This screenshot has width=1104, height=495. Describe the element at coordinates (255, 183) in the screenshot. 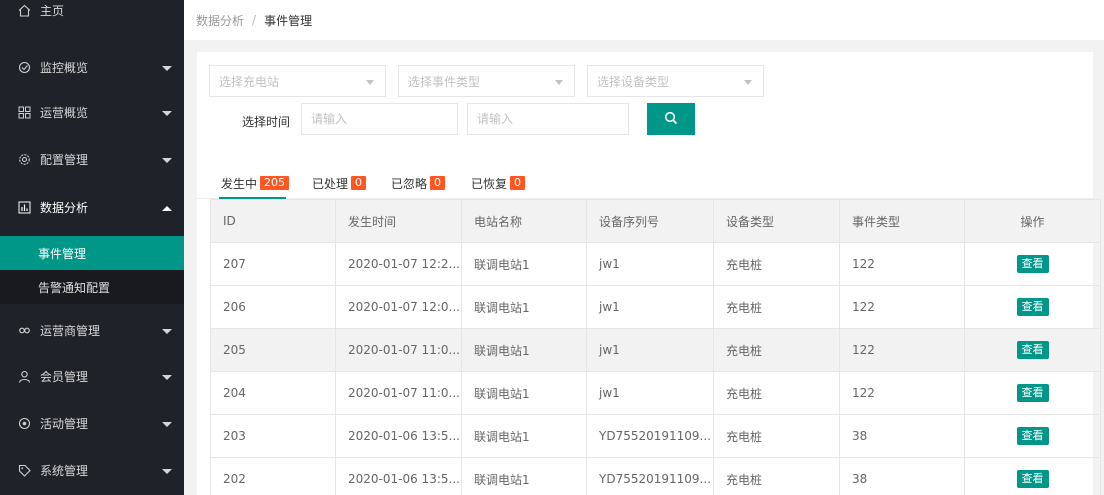

I see `tab-occurring: 发生中 205` at that location.